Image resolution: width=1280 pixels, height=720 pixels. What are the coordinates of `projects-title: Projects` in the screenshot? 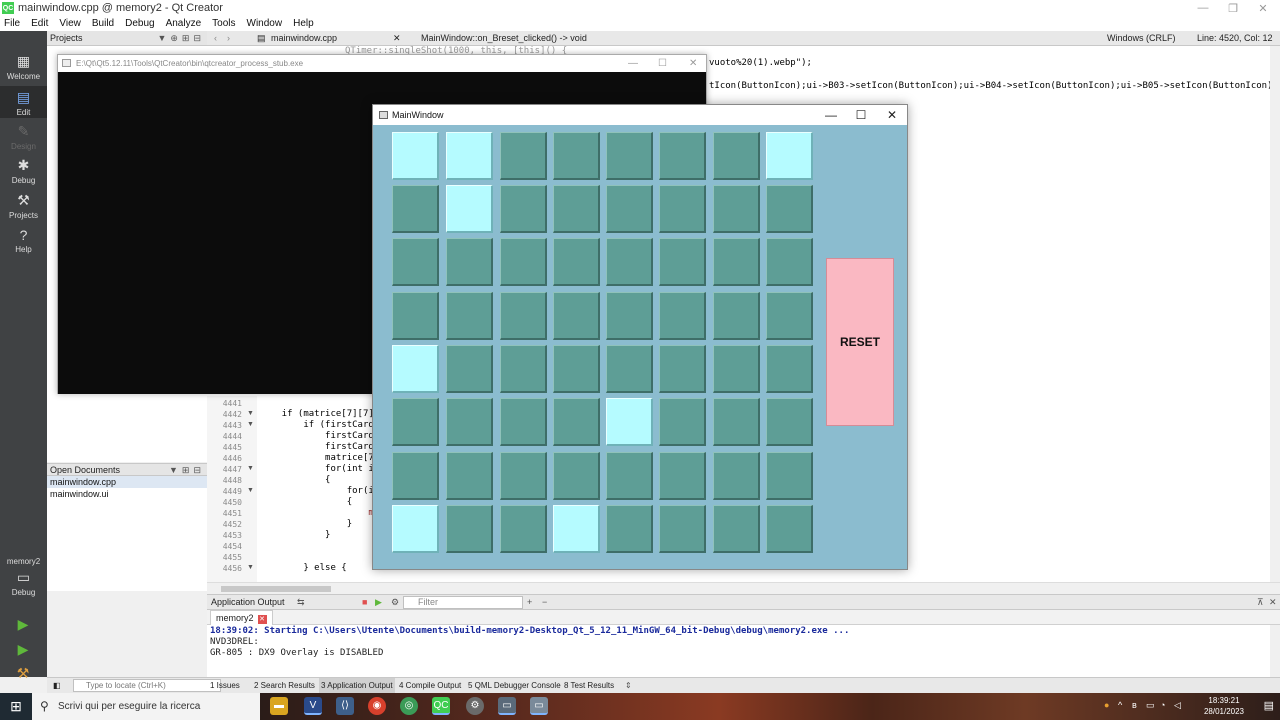 It's located at (66, 38).